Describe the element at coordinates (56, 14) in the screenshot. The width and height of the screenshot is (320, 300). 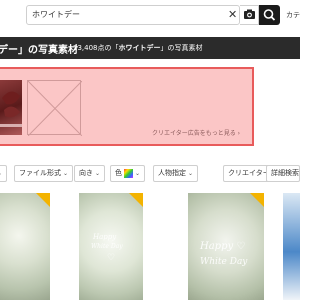
I see `search-value: ホワイトデー` at that location.